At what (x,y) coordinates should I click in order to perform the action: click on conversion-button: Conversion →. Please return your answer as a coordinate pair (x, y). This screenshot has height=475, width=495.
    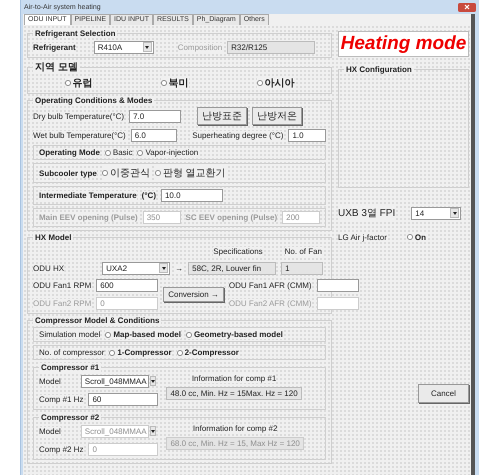
    Looking at the image, I should click on (193, 294).